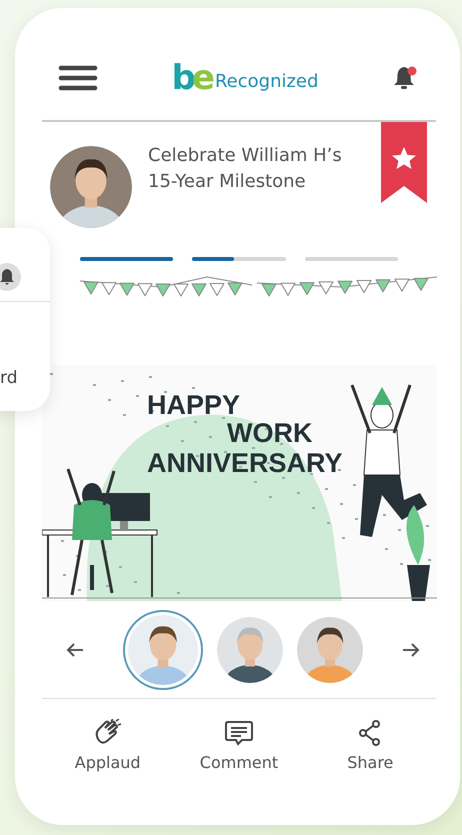  Describe the element at coordinates (78, 78) in the screenshot. I see `menu-icon` at that location.